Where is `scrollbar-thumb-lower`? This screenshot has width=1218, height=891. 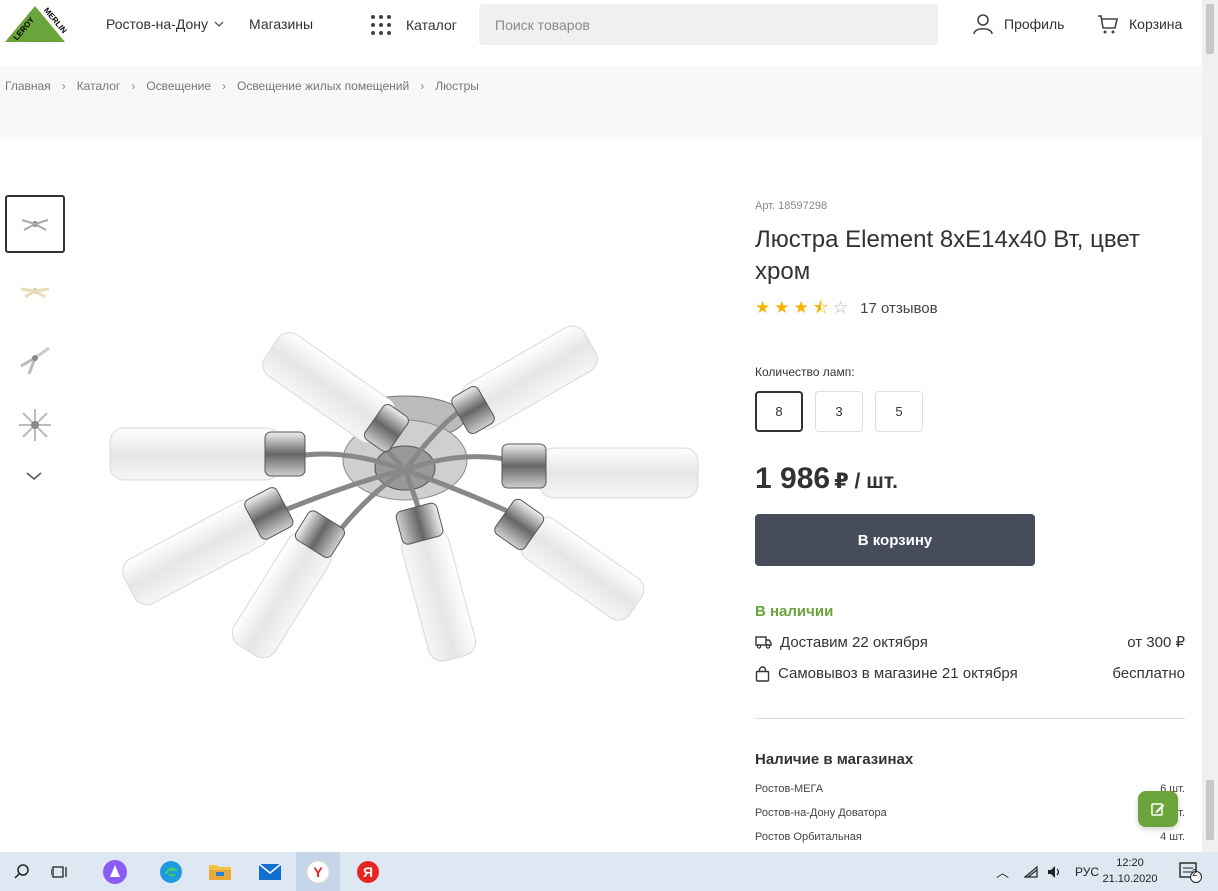 scrollbar-thumb-lower is located at coordinates (1210, 810).